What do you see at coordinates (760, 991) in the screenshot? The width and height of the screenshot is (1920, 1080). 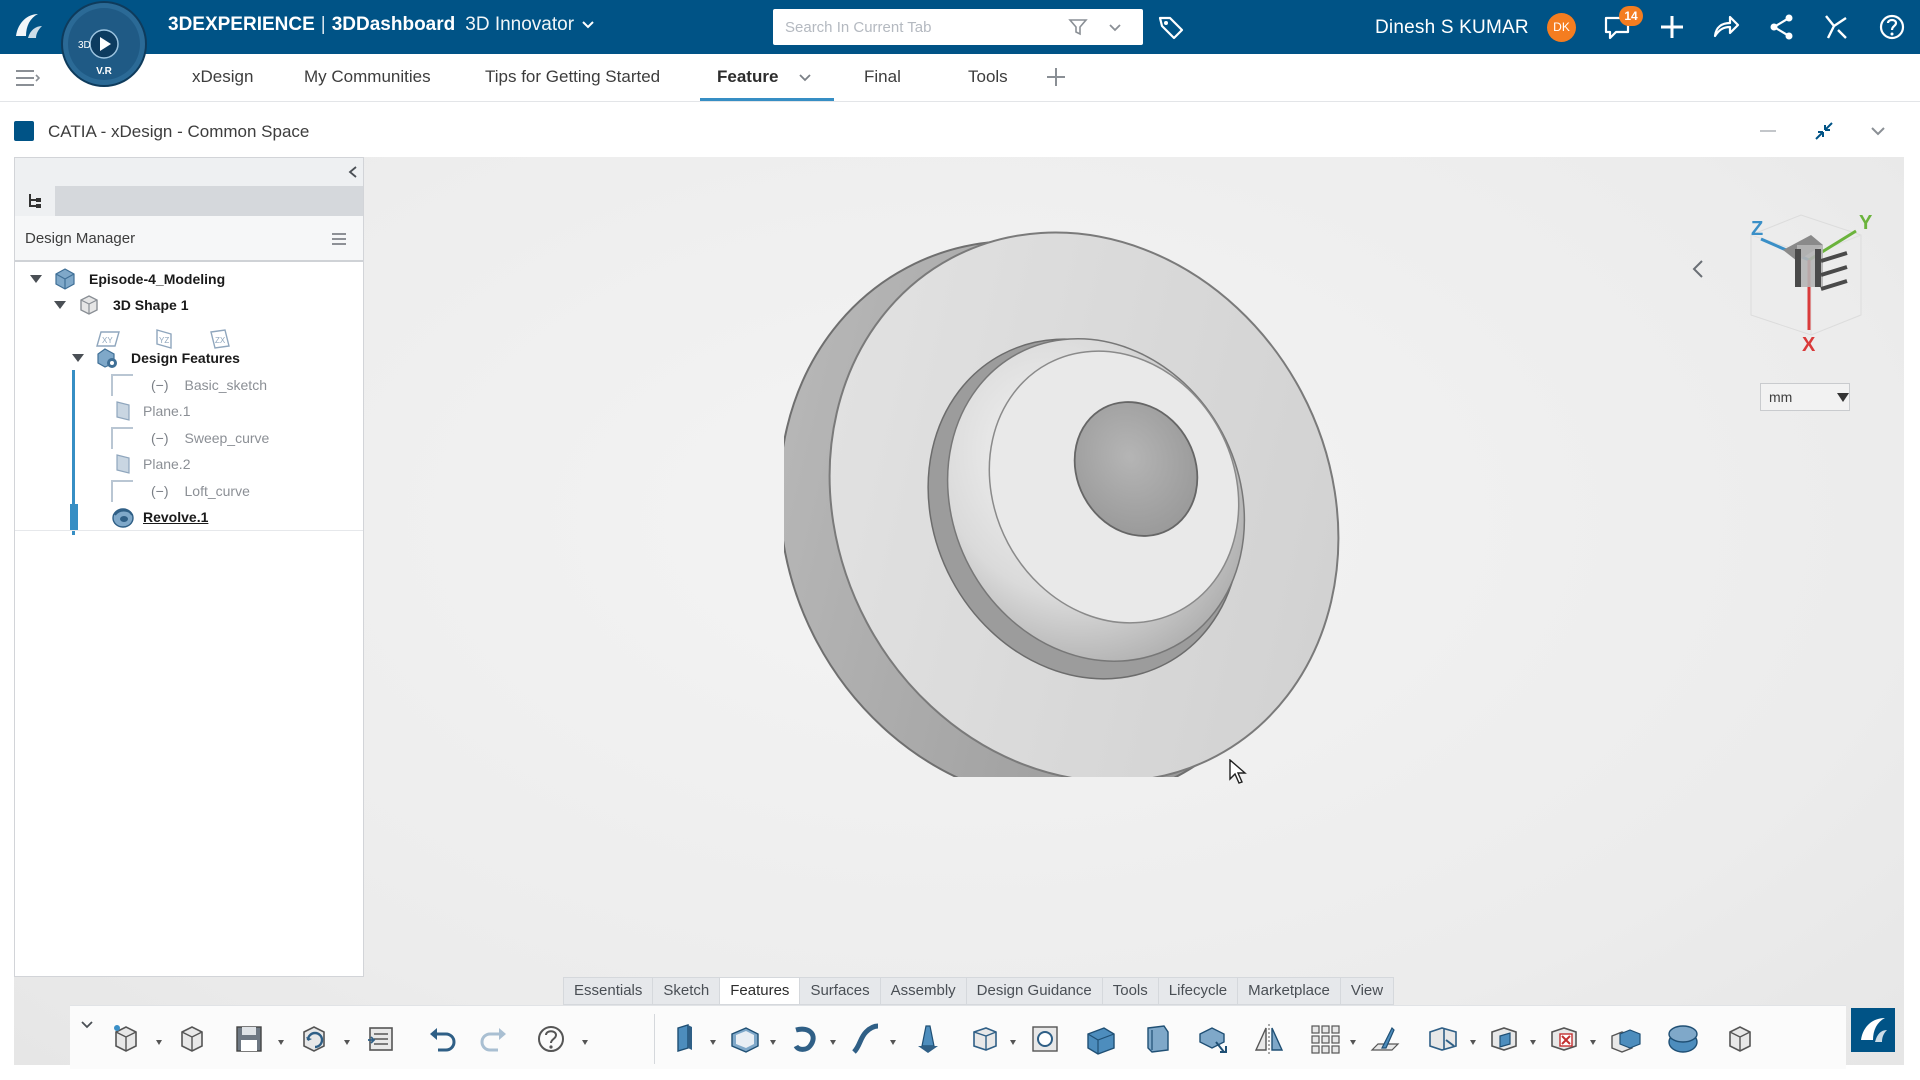 I see `section-tab-features: Features` at bounding box center [760, 991].